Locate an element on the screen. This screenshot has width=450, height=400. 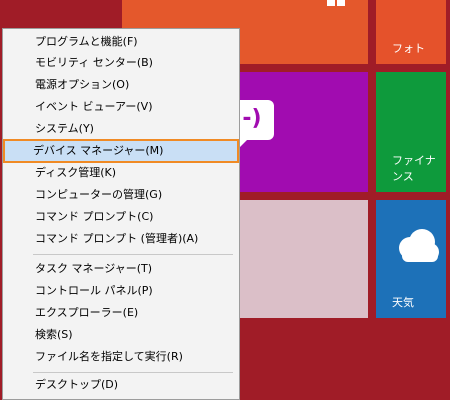
menu-item-explorer: エクスプローラー(E) is located at coordinates (121, 313).